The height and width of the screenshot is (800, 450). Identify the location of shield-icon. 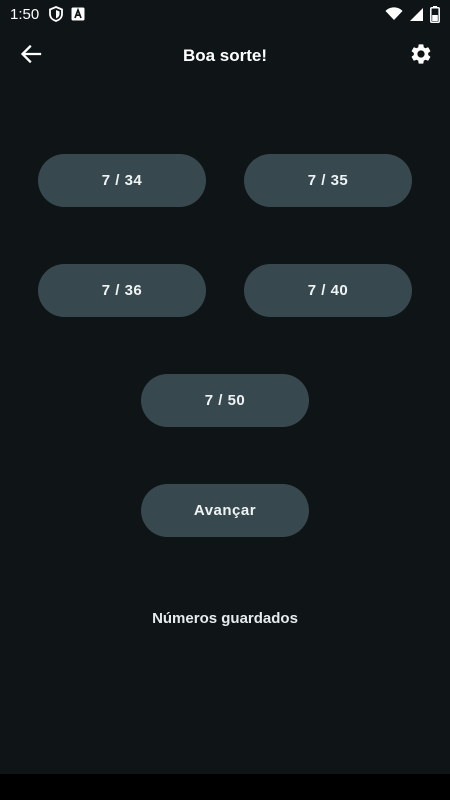
(56, 14).